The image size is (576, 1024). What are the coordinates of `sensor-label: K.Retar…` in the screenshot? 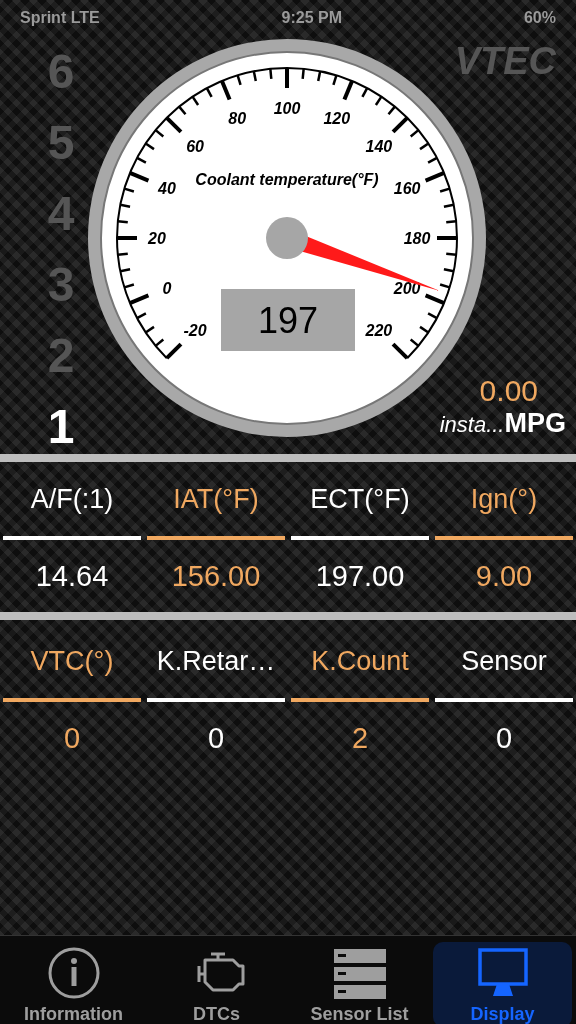 It's located at (216, 661).